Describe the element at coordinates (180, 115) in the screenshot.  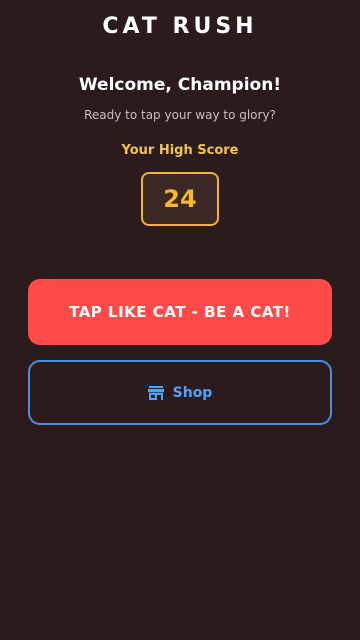
I see `welcome-subtitle: Ready to tap your way to glory?` at that location.